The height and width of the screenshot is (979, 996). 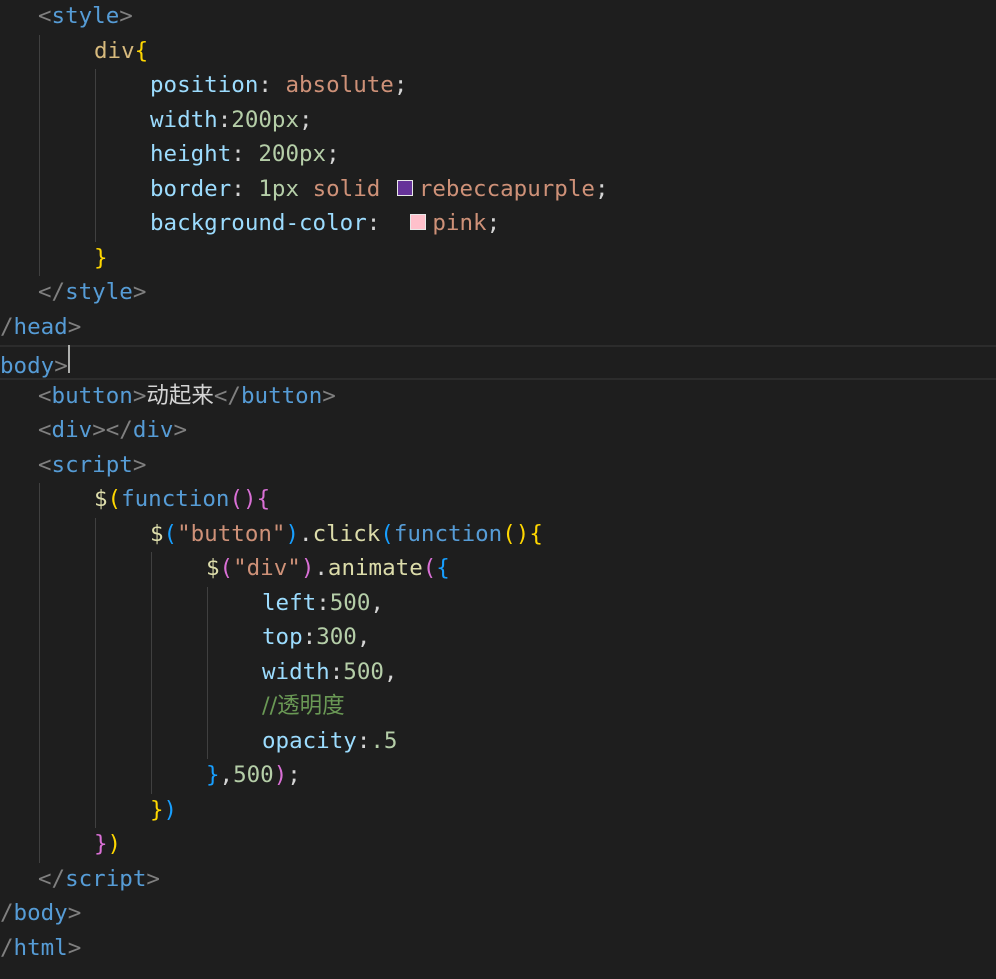 I want to click on bracket: (), so click(x=516, y=533).